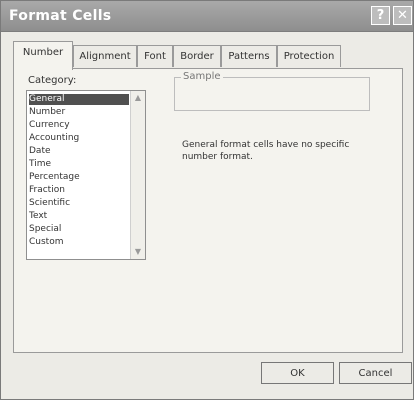 This screenshot has width=416, height=402. Describe the element at coordinates (79, 190) in the screenshot. I see `category-item-fraction: Fraction` at that location.